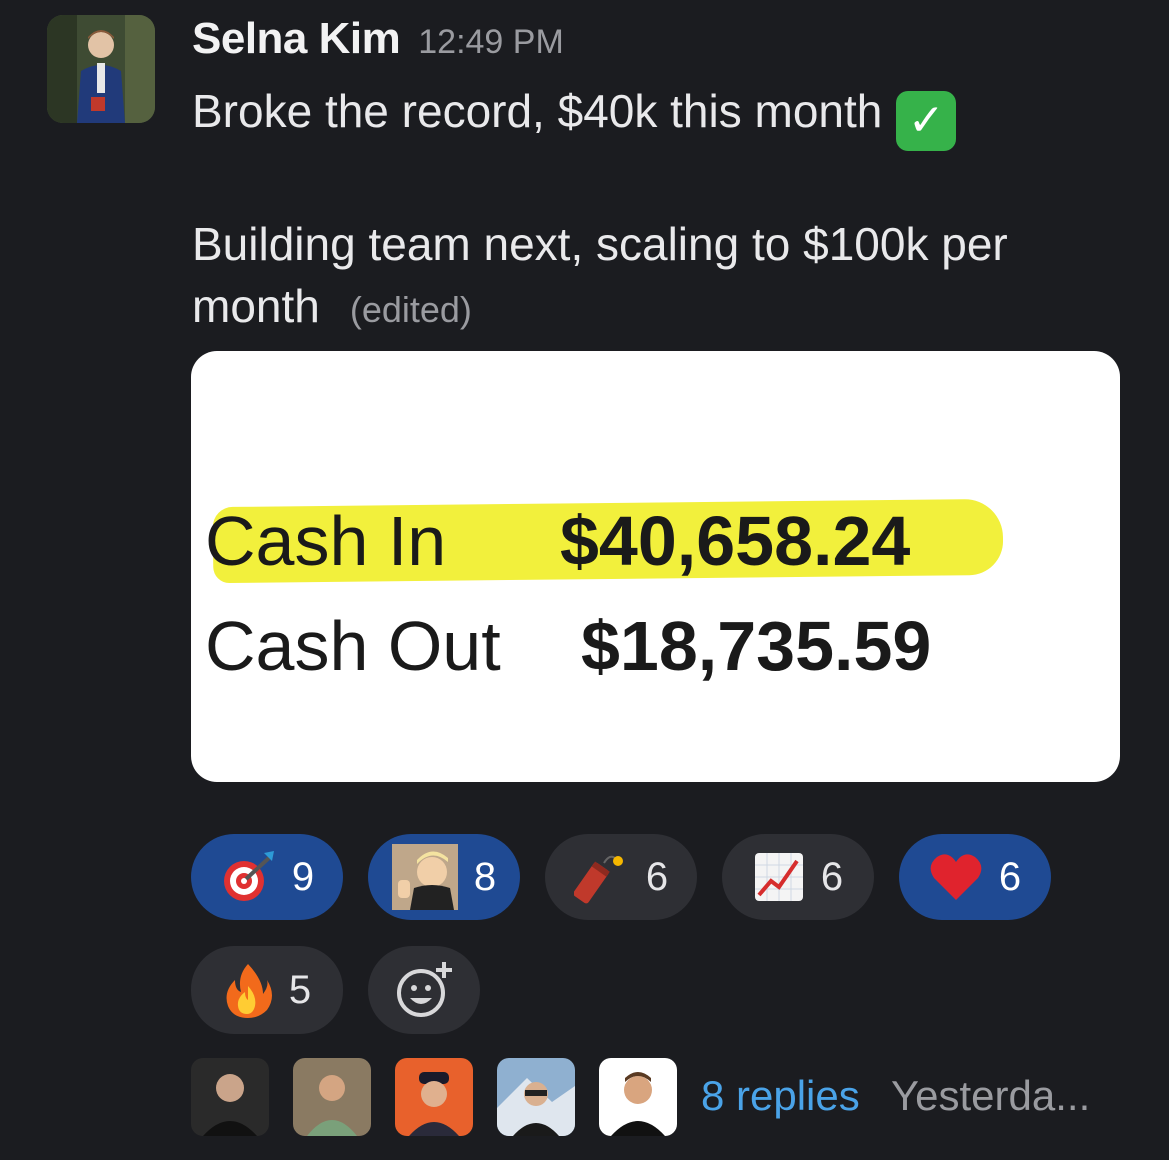 This screenshot has width=1169, height=1160. I want to click on reaction-custom-face: 8, so click(444, 877).